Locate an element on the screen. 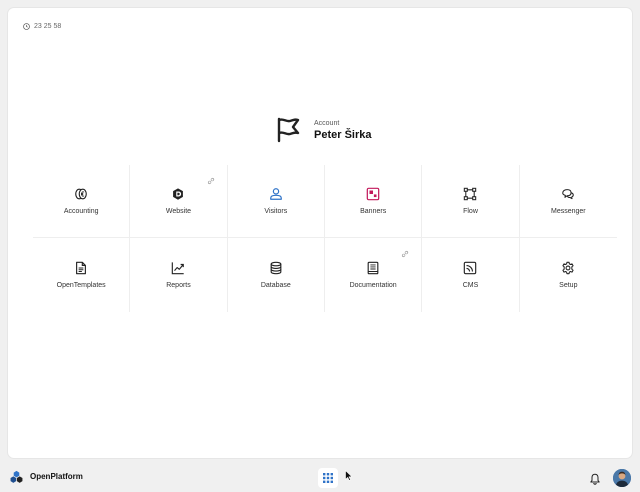  reports-icon is located at coordinates (178, 268).